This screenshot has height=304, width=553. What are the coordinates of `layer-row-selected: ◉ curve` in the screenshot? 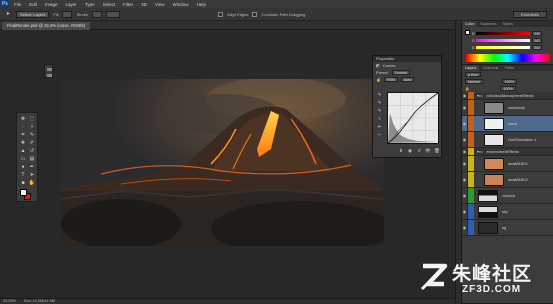 It's located at (507, 124).